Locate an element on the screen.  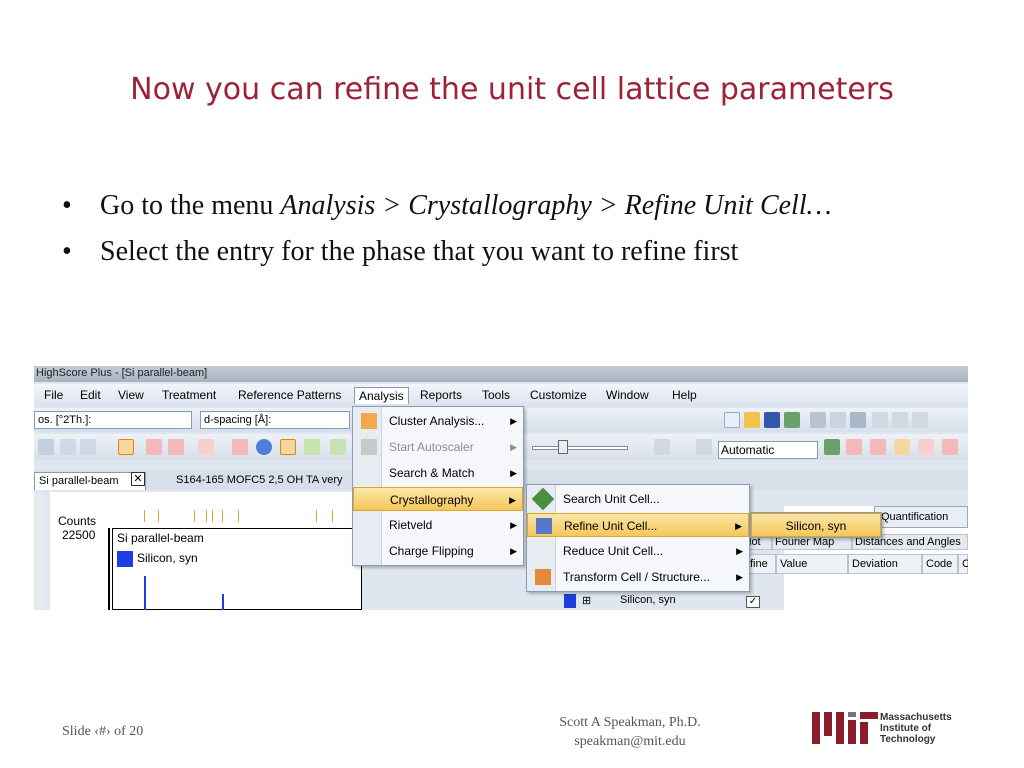
menu-help: Help is located at coordinates (684, 395).